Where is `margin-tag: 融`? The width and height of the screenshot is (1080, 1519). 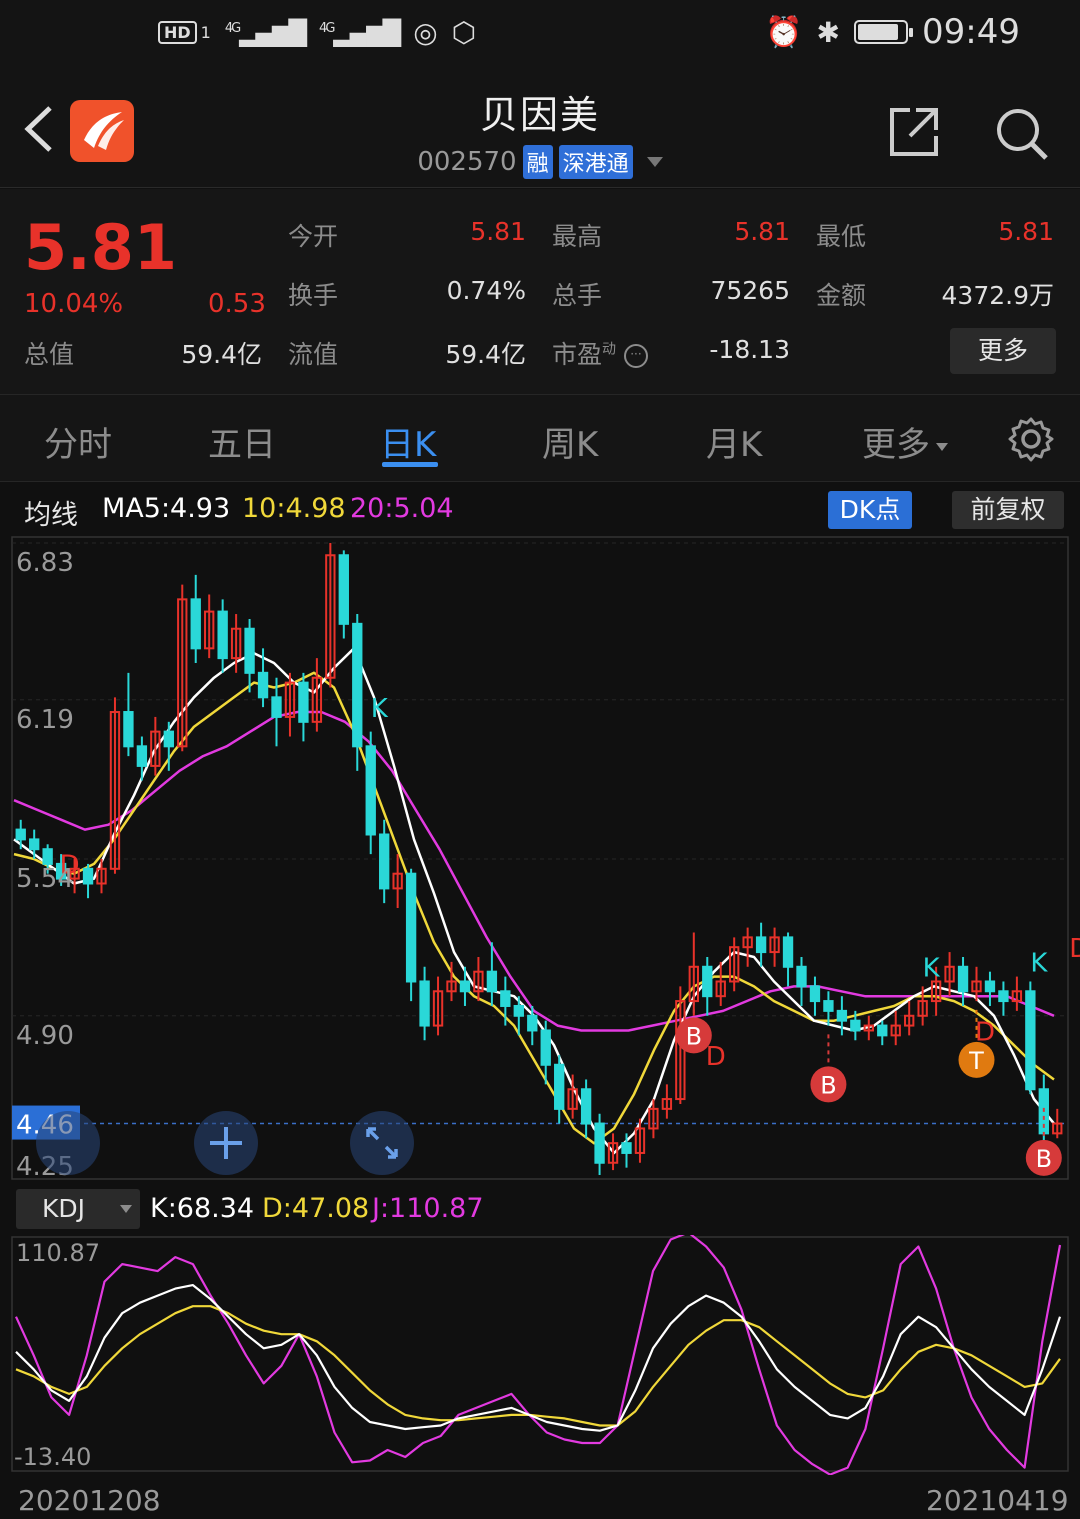
margin-tag: 融 is located at coordinates (537, 162).